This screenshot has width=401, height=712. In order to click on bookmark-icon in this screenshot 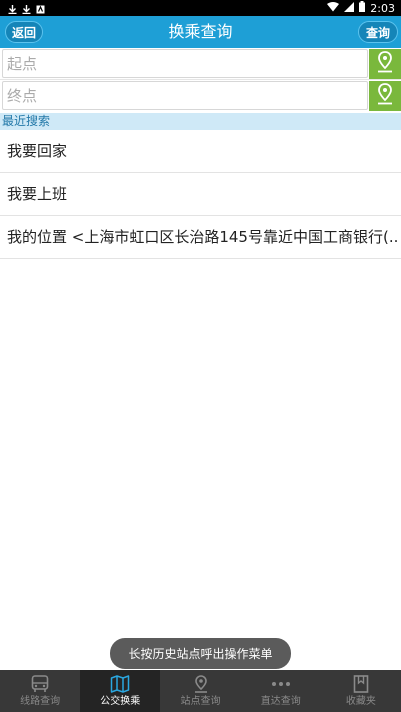, I will do `click(361, 684)`.